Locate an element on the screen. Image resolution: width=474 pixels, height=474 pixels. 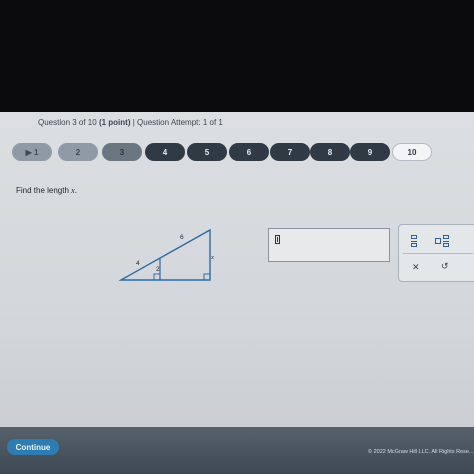
triangle-figure: 6 x 4 2 is located at coordinates (166, 254).